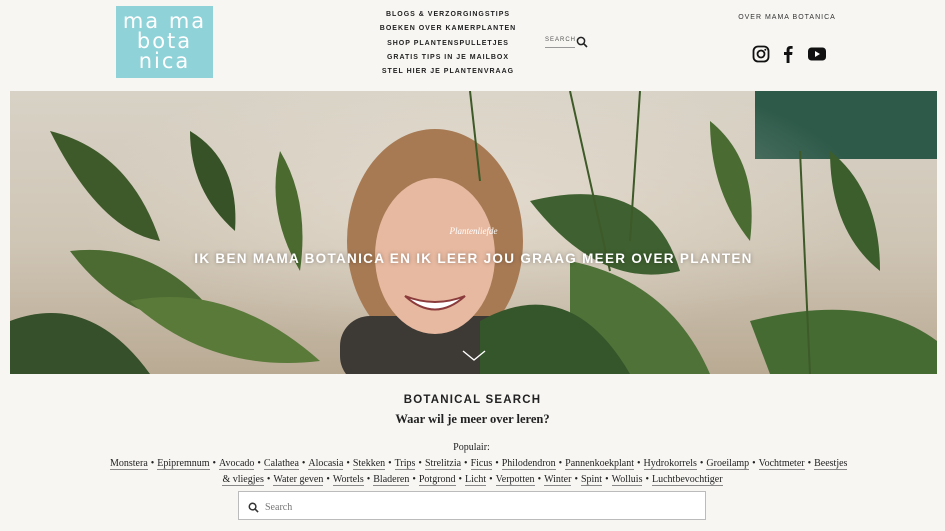 This screenshot has height=531, width=945. What do you see at coordinates (476, 480) in the screenshot?
I see `tag-link: Licht` at bounding box center [476, 480].